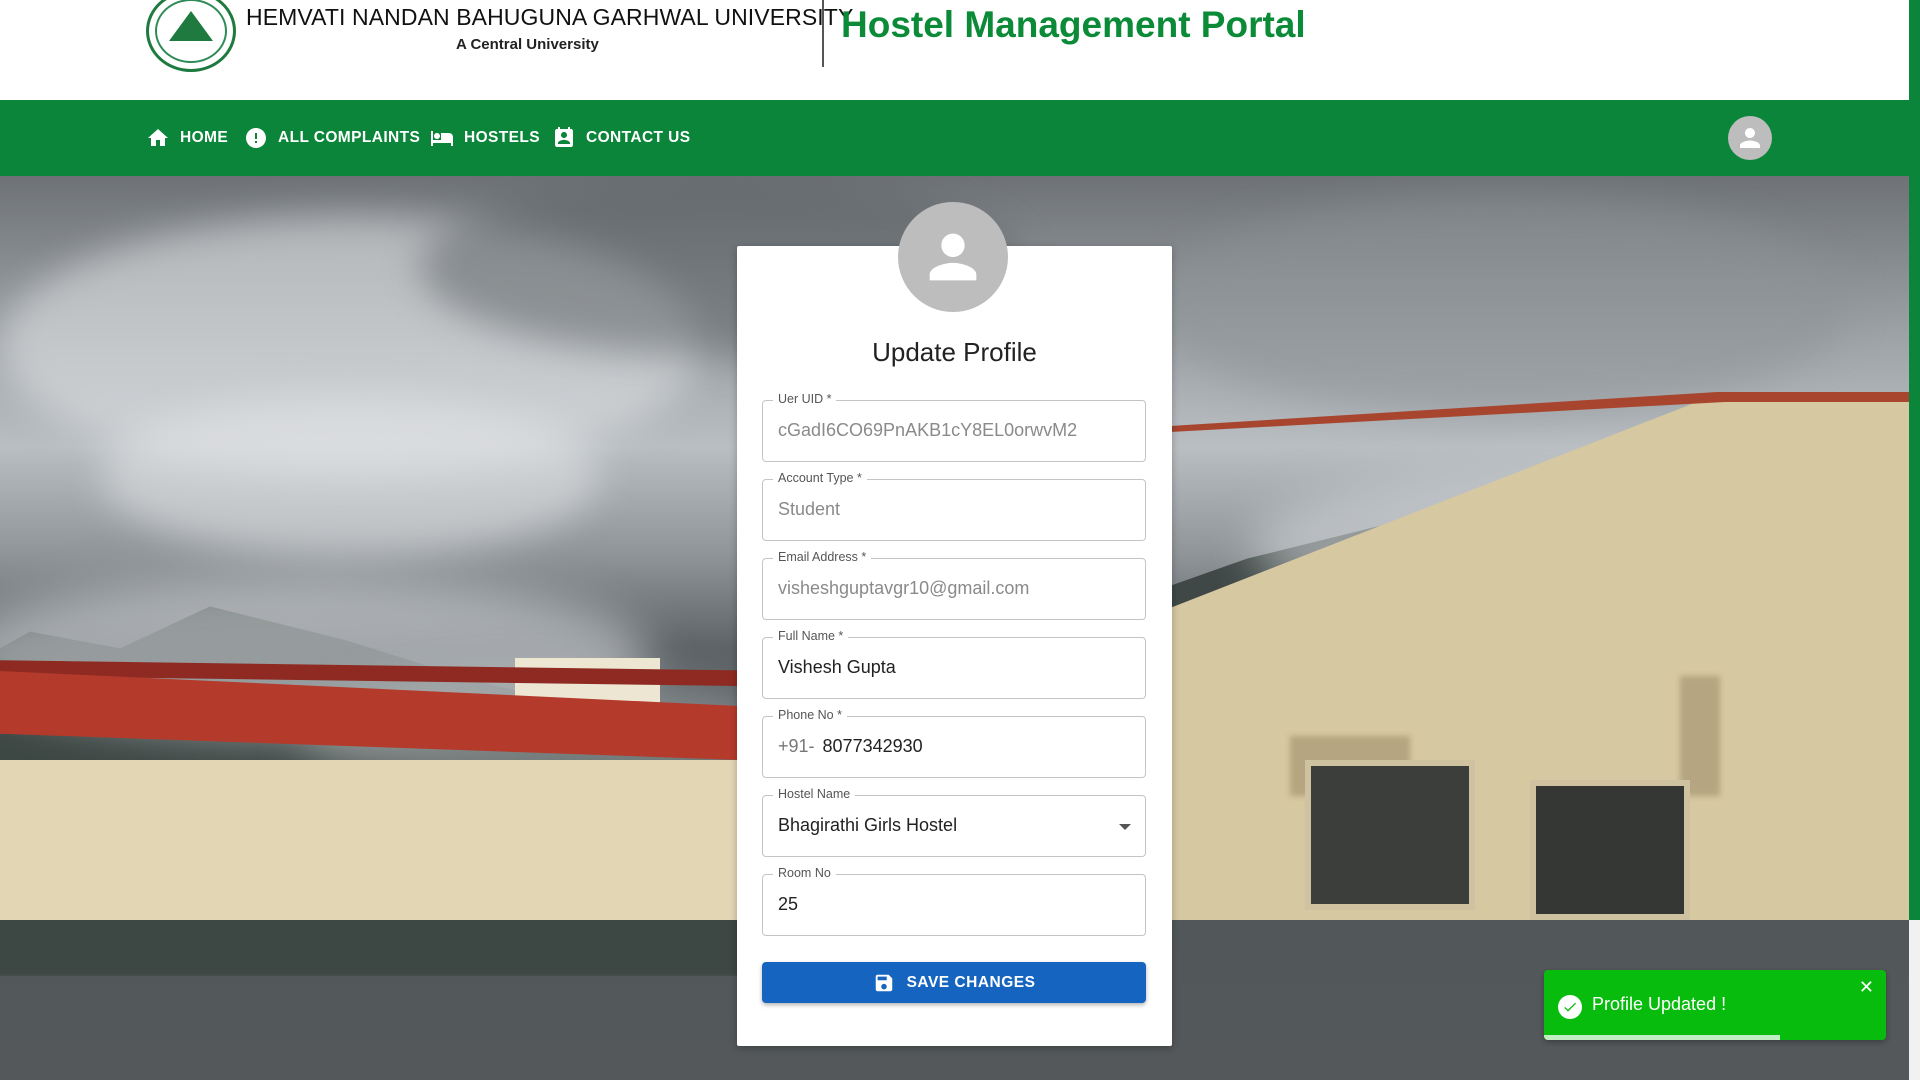 The width and height of the screenshot is (1920, 1080). Describe the element at coordinates (638, 137) in the screenshot. I see `nav-contact-us-label: CONTACT US` at that location.